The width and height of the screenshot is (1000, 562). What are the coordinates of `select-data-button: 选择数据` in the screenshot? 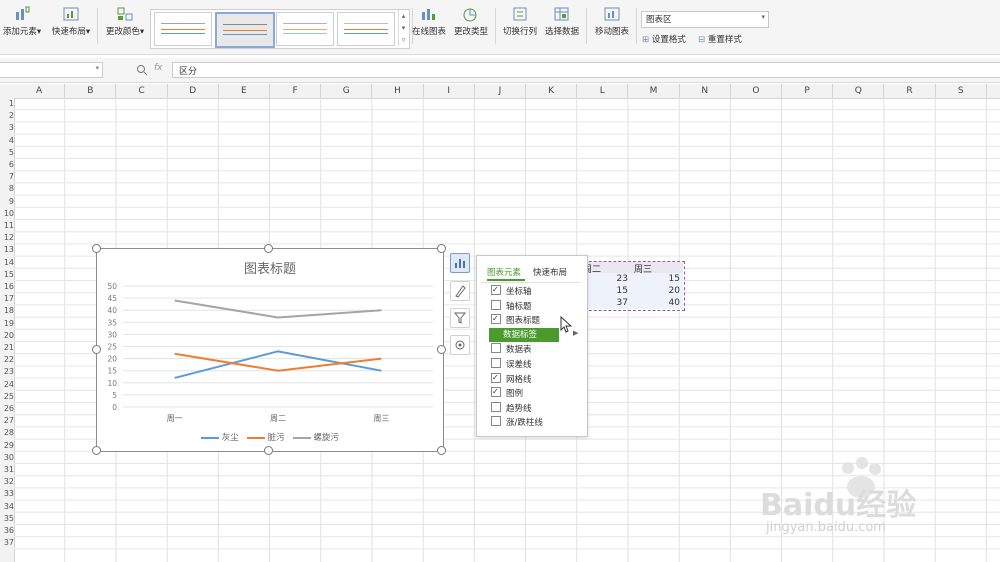 It's located at (562, 26).